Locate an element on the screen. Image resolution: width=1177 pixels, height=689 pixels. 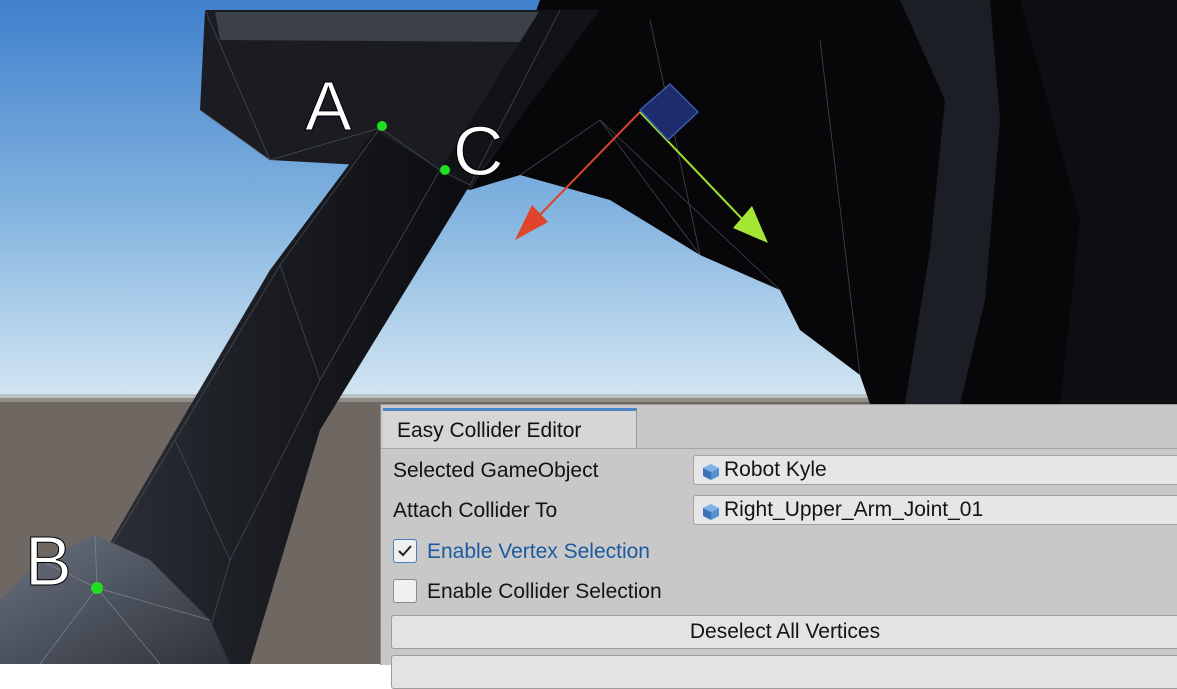
enable-collider-selection-label: Enable Collider Selection is located at coordinates (544, 592).